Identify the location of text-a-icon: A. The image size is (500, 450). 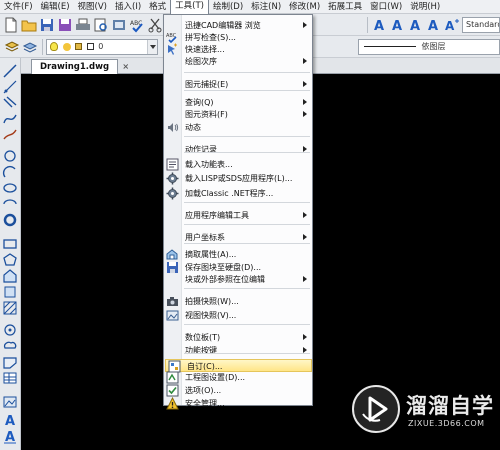
(380, 25).